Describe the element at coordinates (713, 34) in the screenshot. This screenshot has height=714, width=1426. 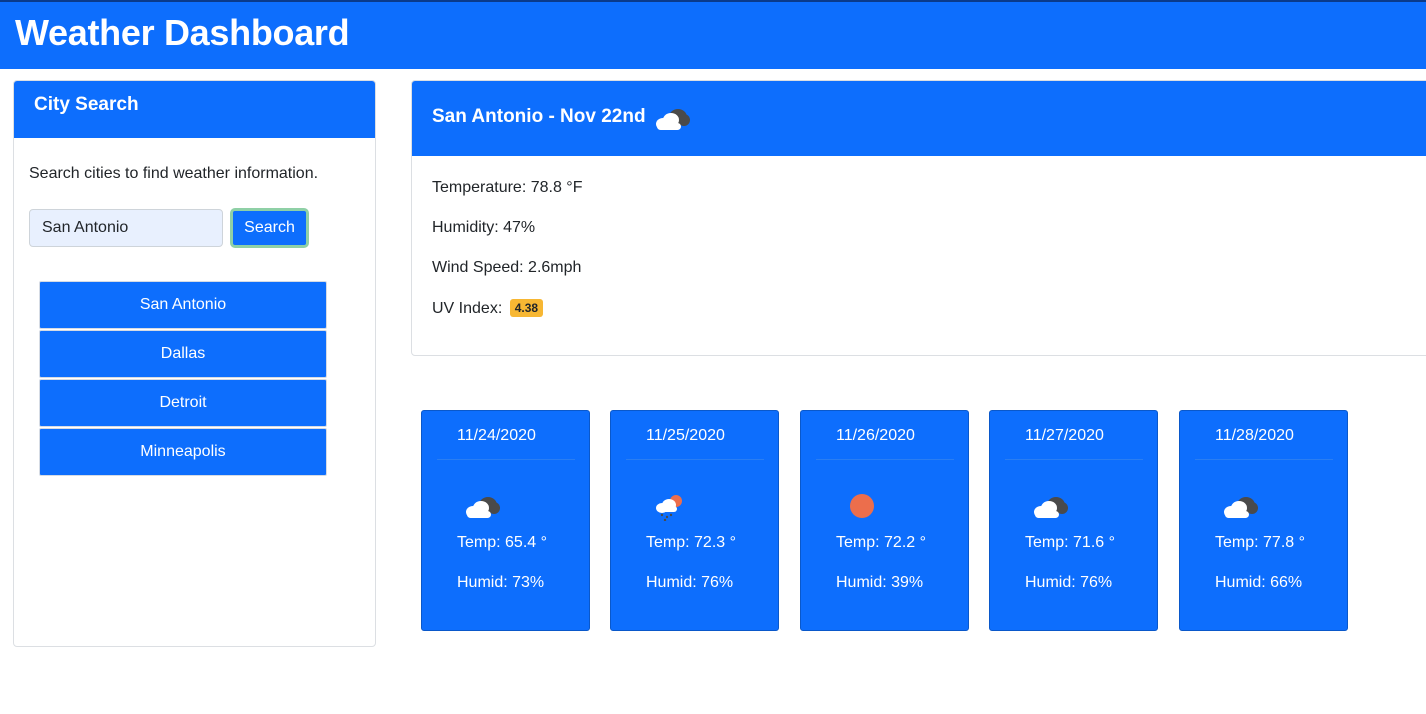
I see `navbar: Weather Dashboard` at that location.